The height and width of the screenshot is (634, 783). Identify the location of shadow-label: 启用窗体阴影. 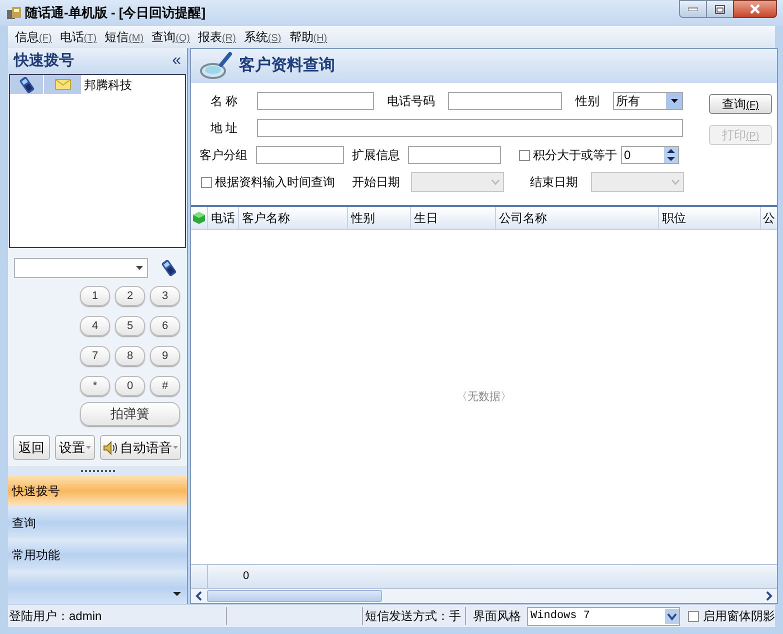
(739, 616).